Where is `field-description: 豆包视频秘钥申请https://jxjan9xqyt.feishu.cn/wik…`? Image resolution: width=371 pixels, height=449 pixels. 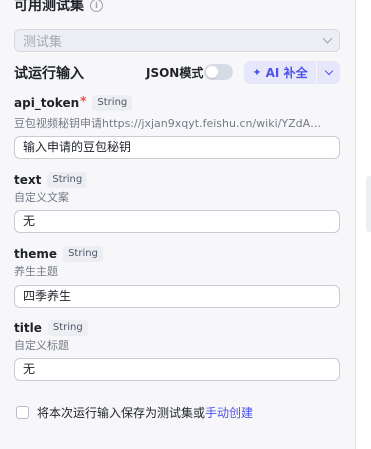 field-description: 豆包视频秘钥申请https://jxjan9xqyt.feishu.cn/wik… is located at coordinates (168, 123).